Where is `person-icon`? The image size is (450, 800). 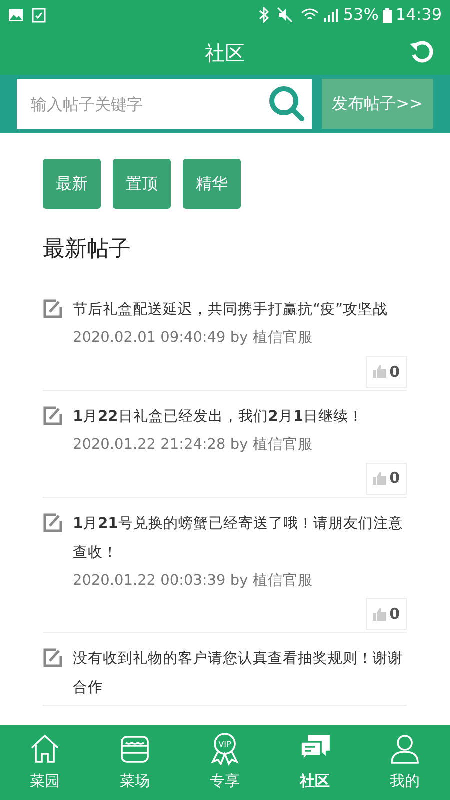 person-icon is located at coordinates (405, 749).